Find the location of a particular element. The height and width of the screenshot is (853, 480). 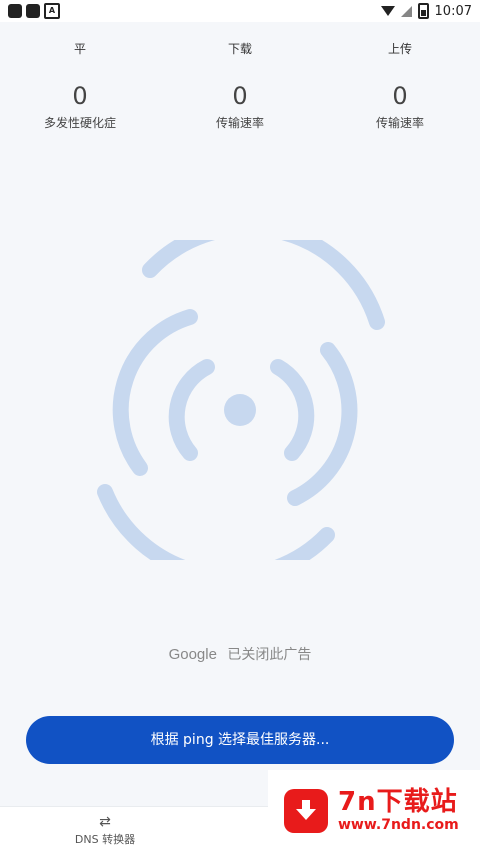

tab-dns-changer: ⇄ DNS 转换器 is located at coordinates (105, 830).